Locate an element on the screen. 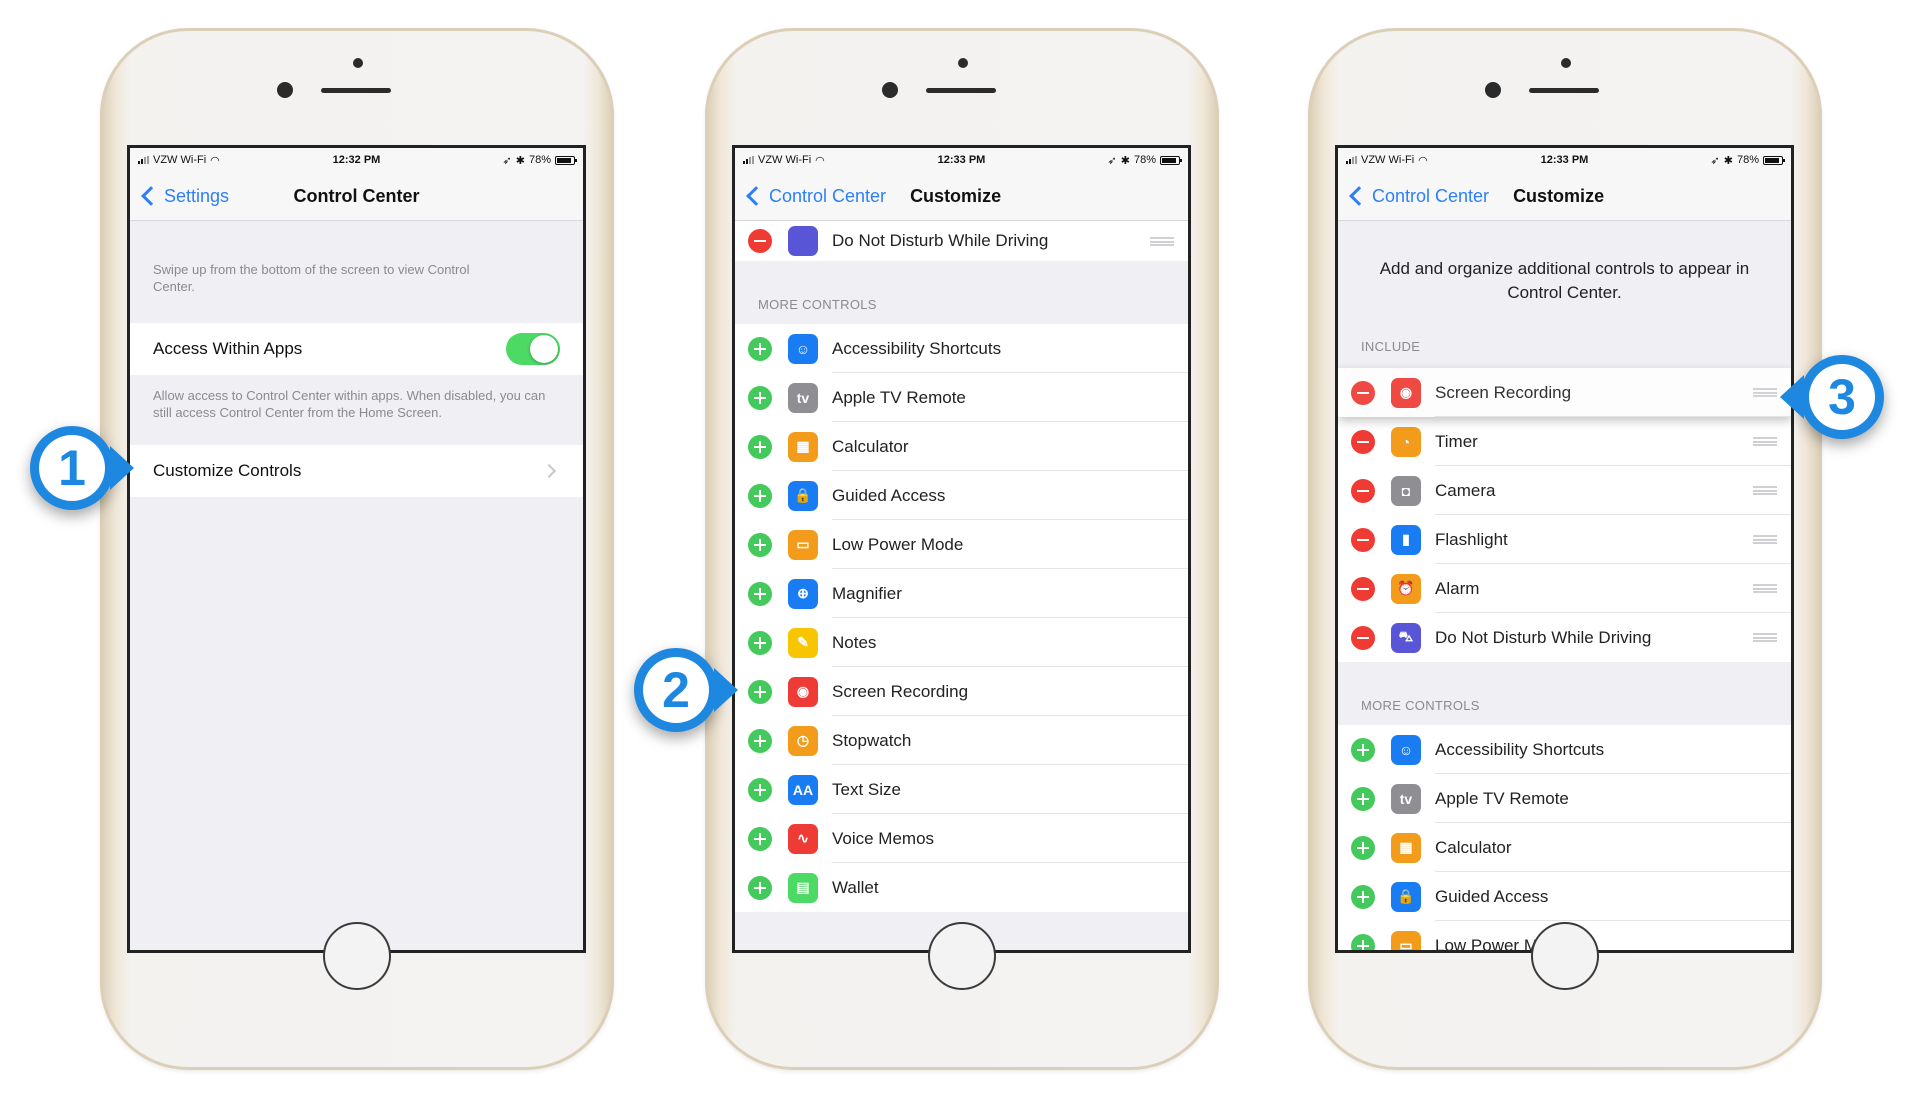 The height and width of the screenshot is (1100, 1920). control-label: Text Size is located at coordinates (866, 789).